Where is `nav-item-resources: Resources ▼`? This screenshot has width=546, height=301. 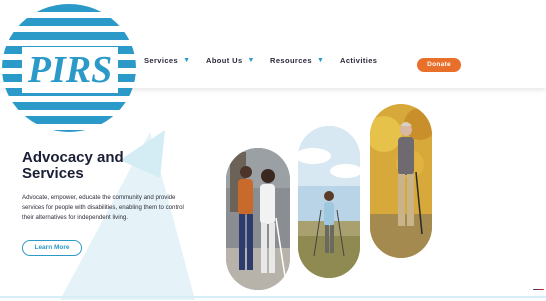 nav-item-resources: Resources ▼ is located at coordinates (297, 60).